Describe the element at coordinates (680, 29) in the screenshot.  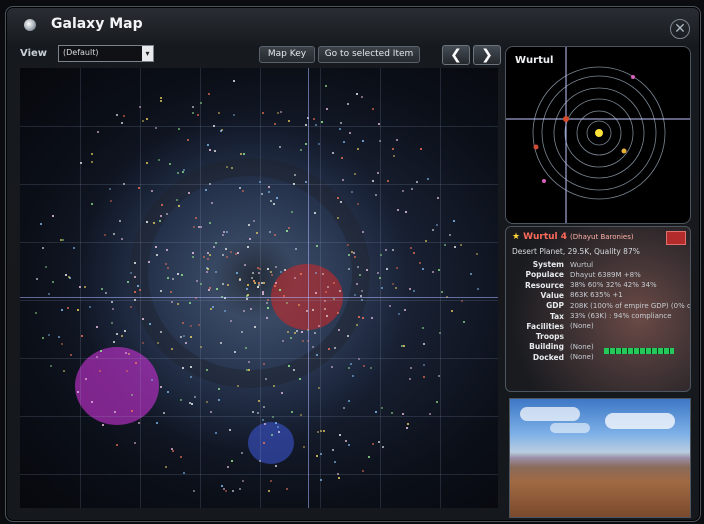
I see `close-button: ✕` at that location.